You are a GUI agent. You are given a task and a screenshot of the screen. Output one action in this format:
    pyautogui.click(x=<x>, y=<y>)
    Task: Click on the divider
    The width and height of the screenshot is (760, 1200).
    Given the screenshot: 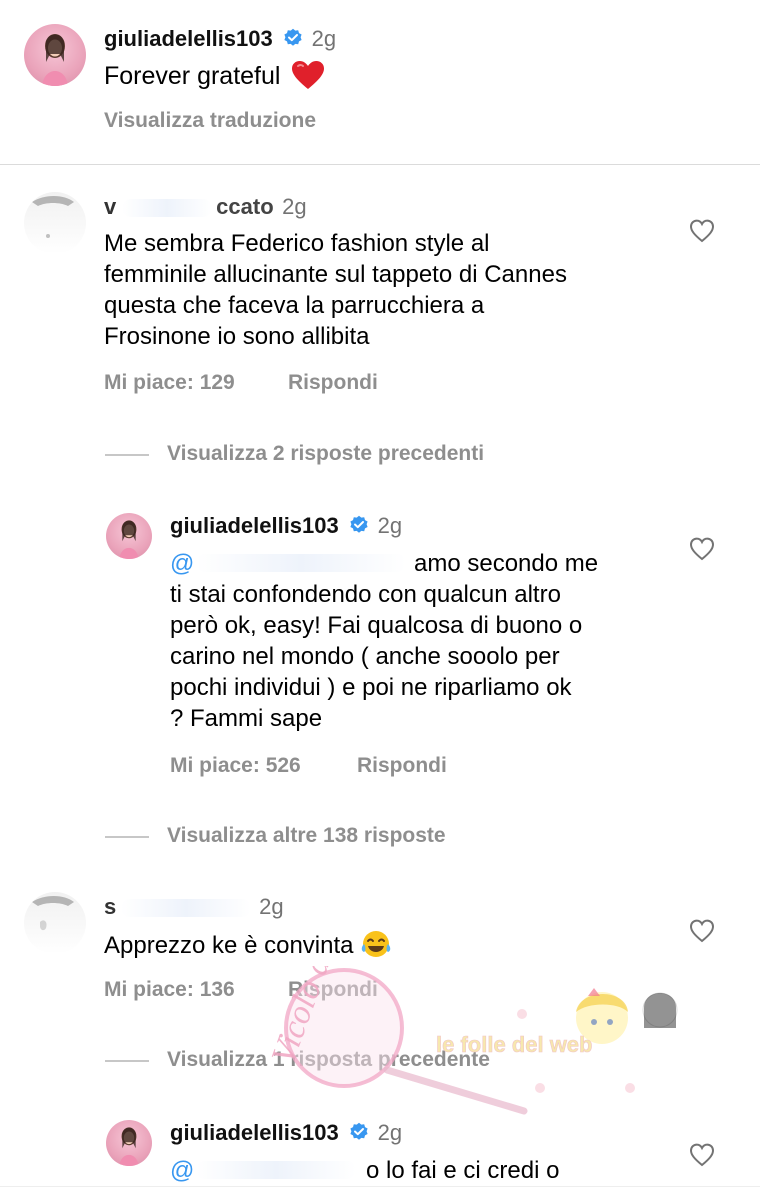 What is the action you would take?
    pyautogui.click(x=380, y=164)
    